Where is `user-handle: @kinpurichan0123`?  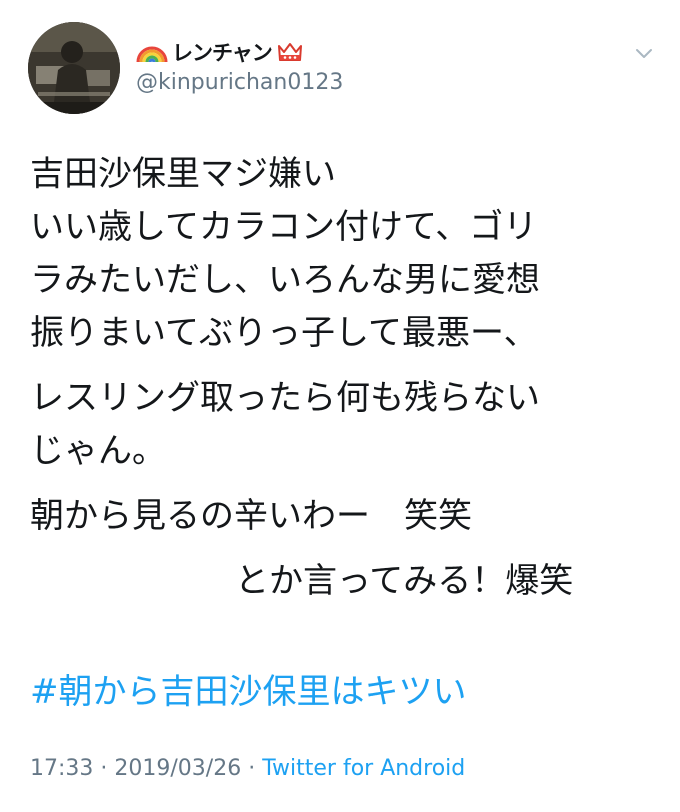
user-handle: @kinpurichan0123 is located at coordinates (239, 82).